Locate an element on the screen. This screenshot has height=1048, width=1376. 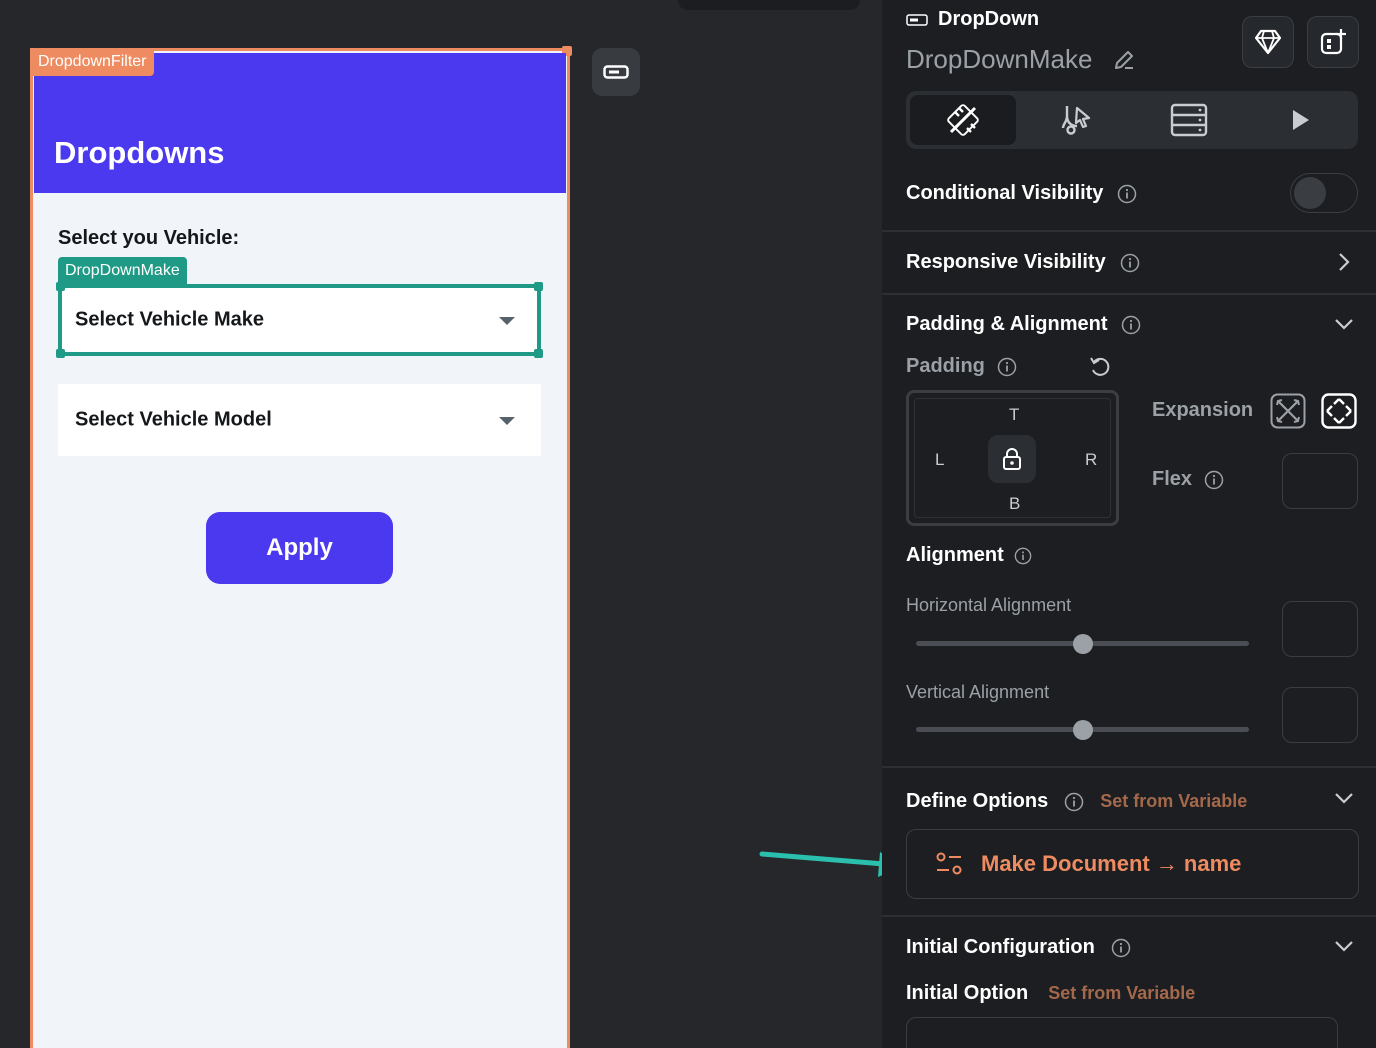
horizontal-alignment-slider is located at coordinates (1082, 644).